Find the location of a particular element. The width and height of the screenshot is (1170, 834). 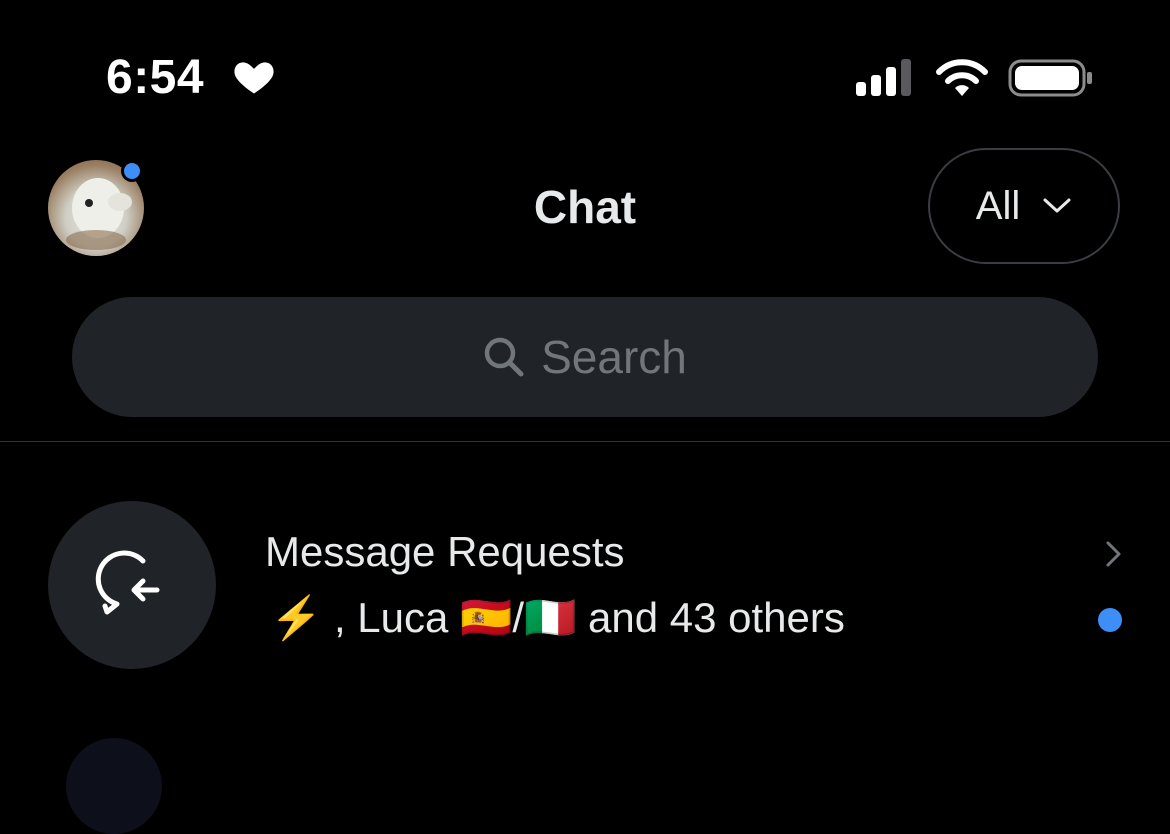

message-requests-subtitle: ⚡️ , Luca 🇪🇸/🇮🇹 and 43 others is located at coordinates (557, 617).